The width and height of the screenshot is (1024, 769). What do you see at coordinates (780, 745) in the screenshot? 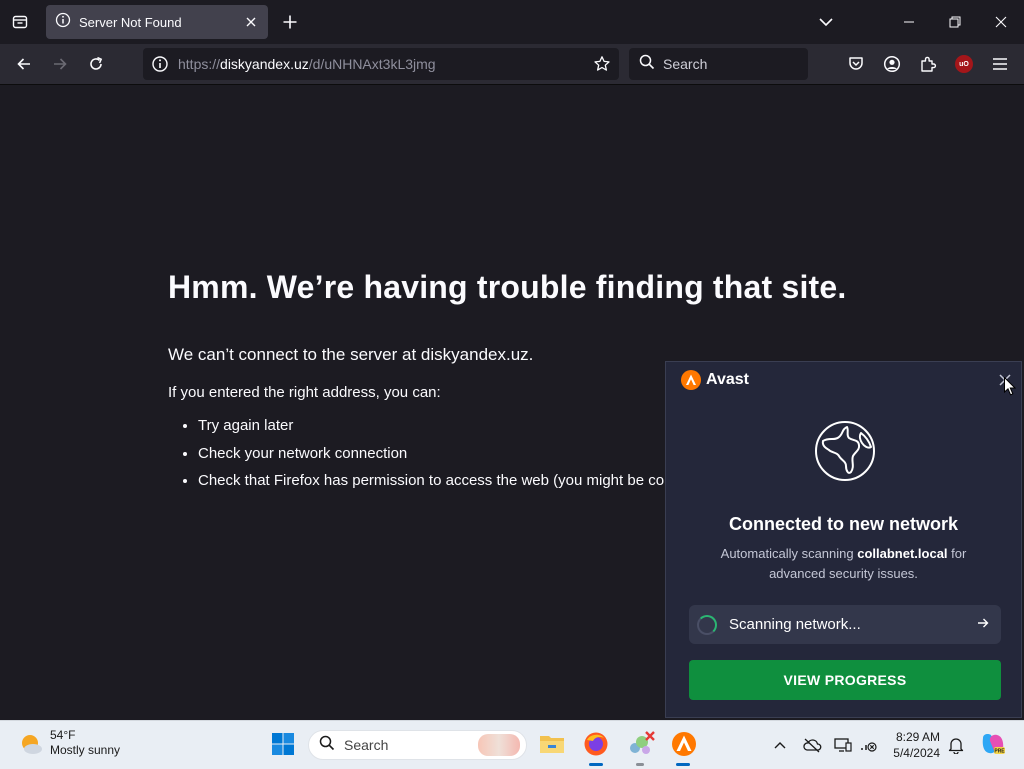
I see `chevron-up-icon` at bounding box center [780, 745].